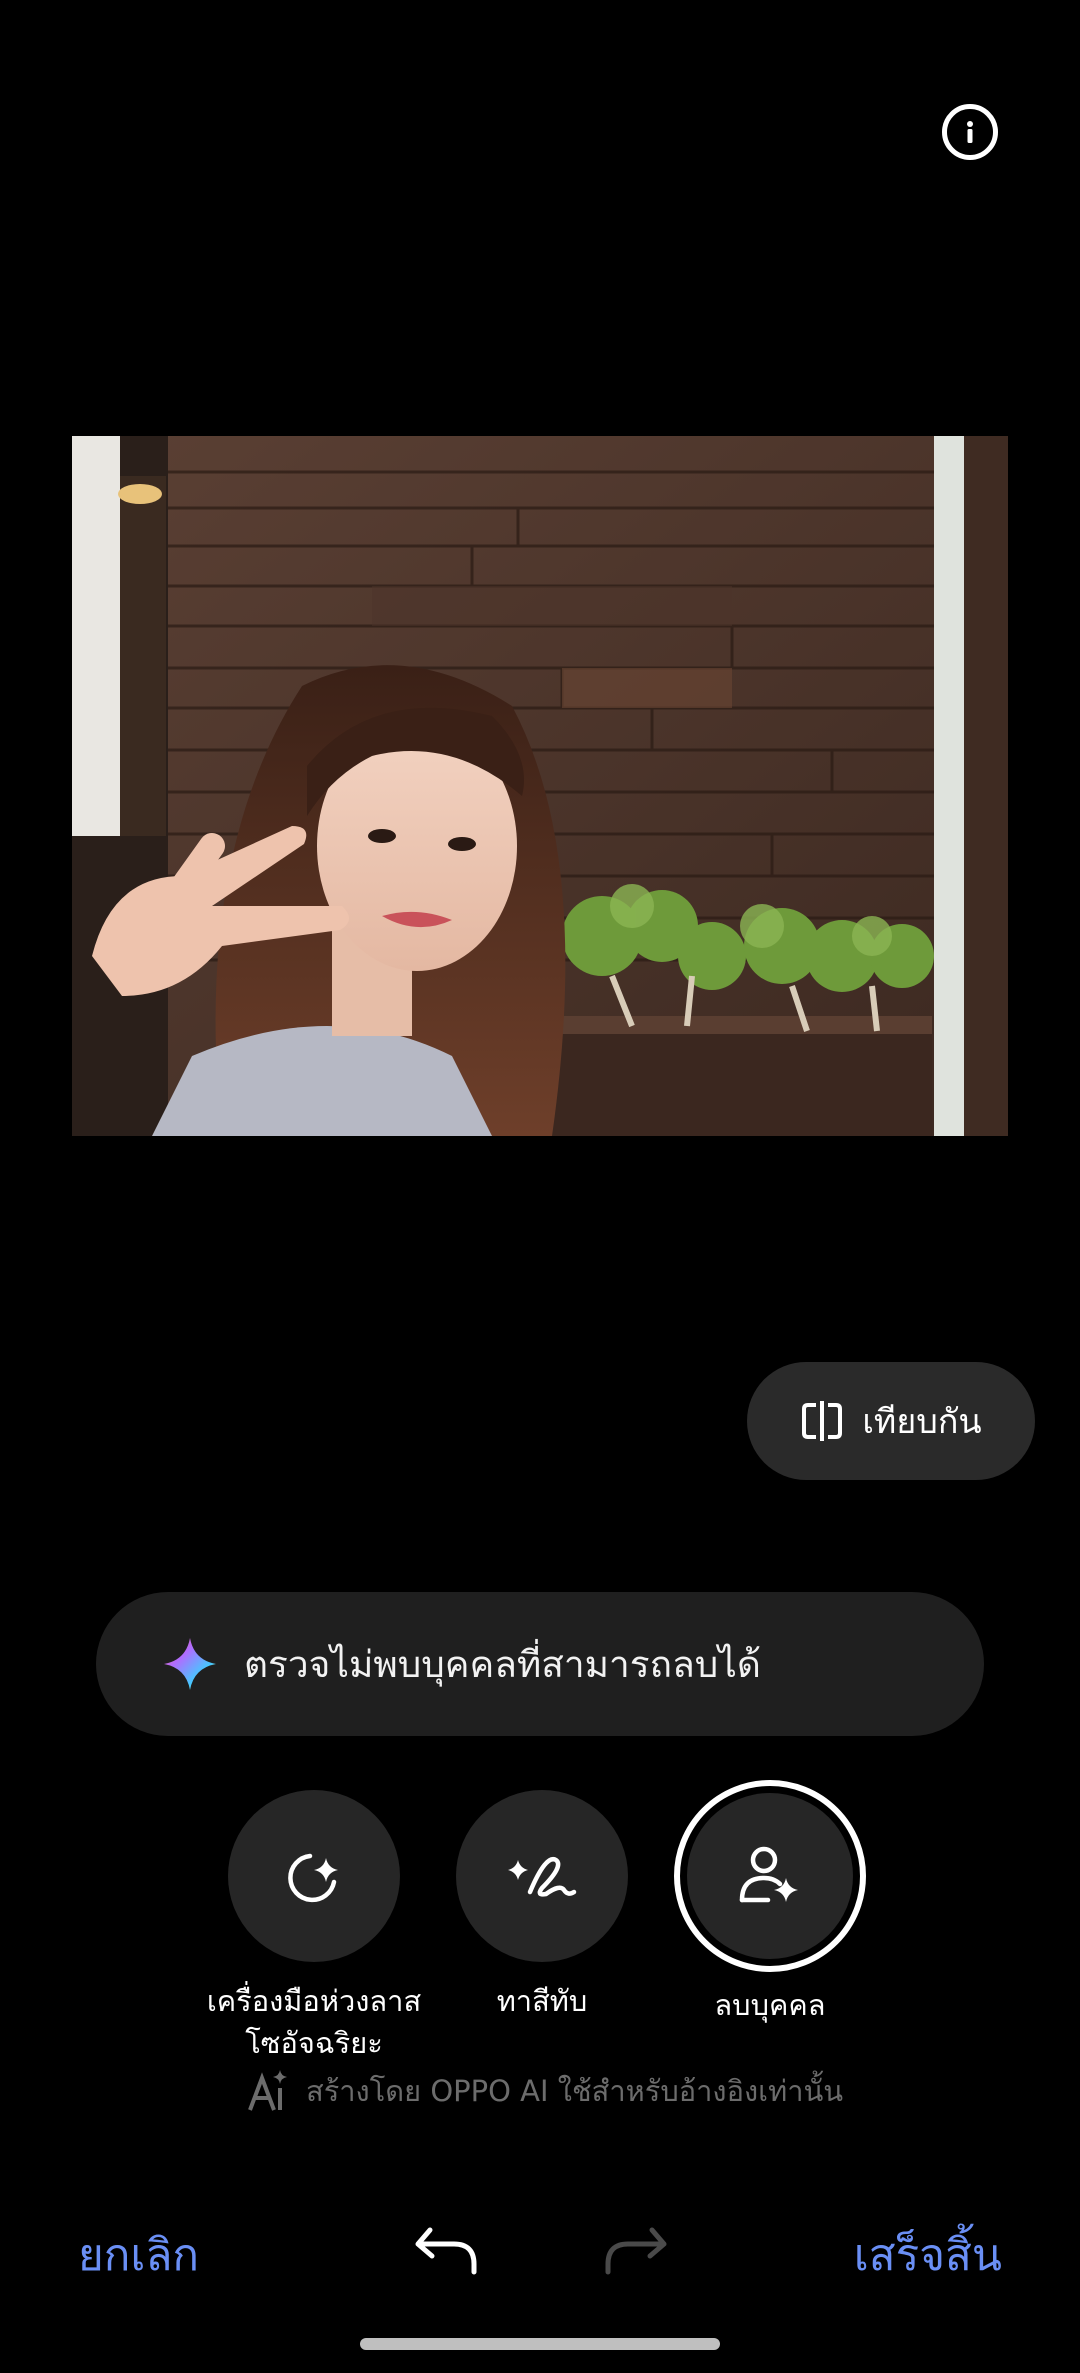  I want to click on notice-text: ตรวจไม่พบบุคคลที่สามารถลบได้, so click(502, 1664).